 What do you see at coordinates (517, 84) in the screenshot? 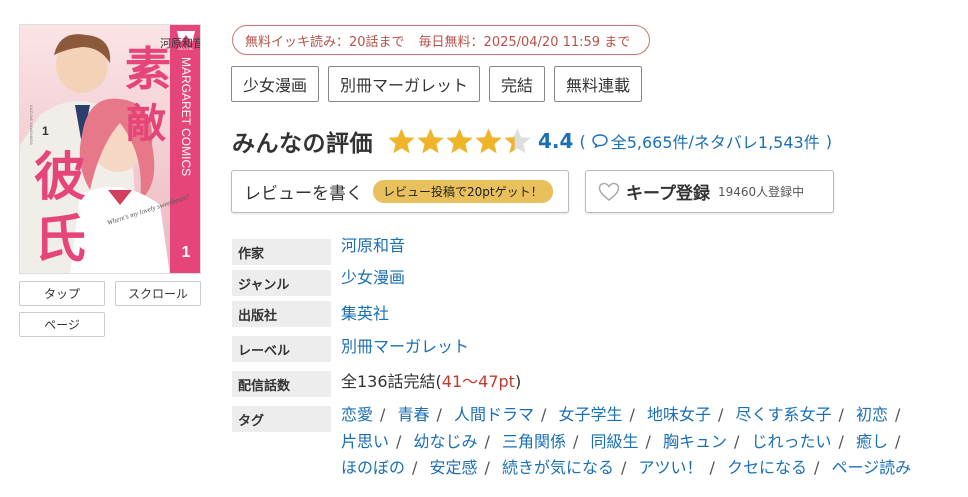
I see `genre-tag-completed: 完結` at bounding box center [517, 84].